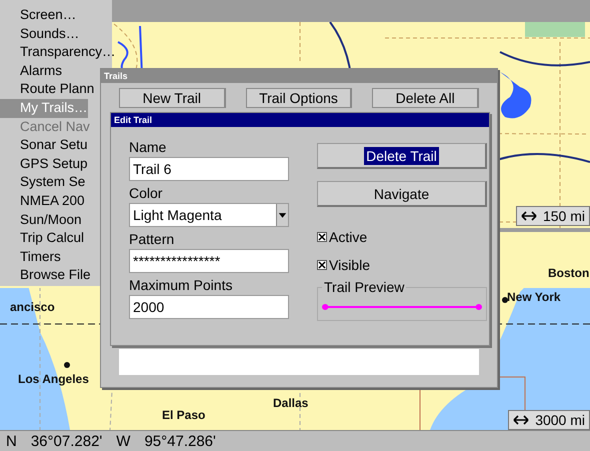 Image resolution: width=590 pixels, height=451 pixels. I want to click on dialog-button: Delete Trail, so click(402, 156).